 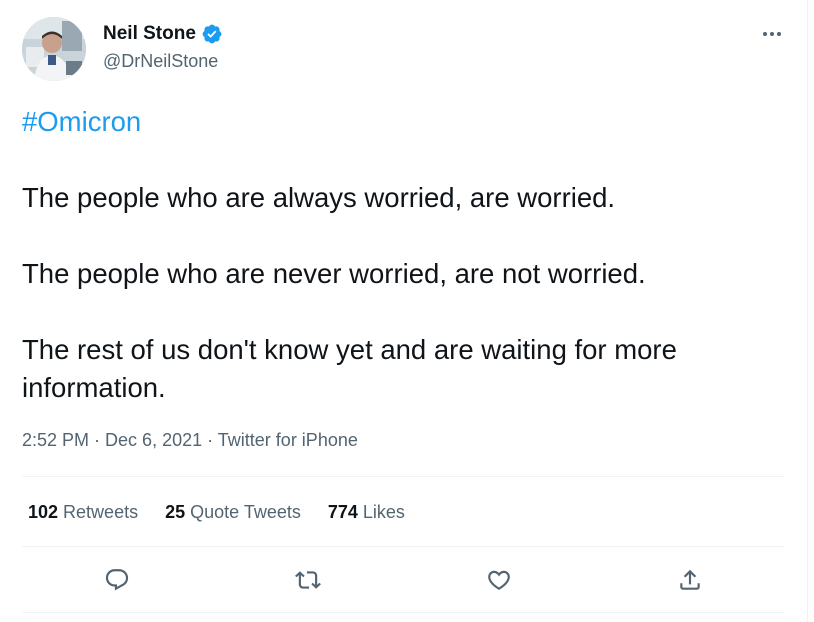 I want to click on avatar, so click(x=54, y=49).